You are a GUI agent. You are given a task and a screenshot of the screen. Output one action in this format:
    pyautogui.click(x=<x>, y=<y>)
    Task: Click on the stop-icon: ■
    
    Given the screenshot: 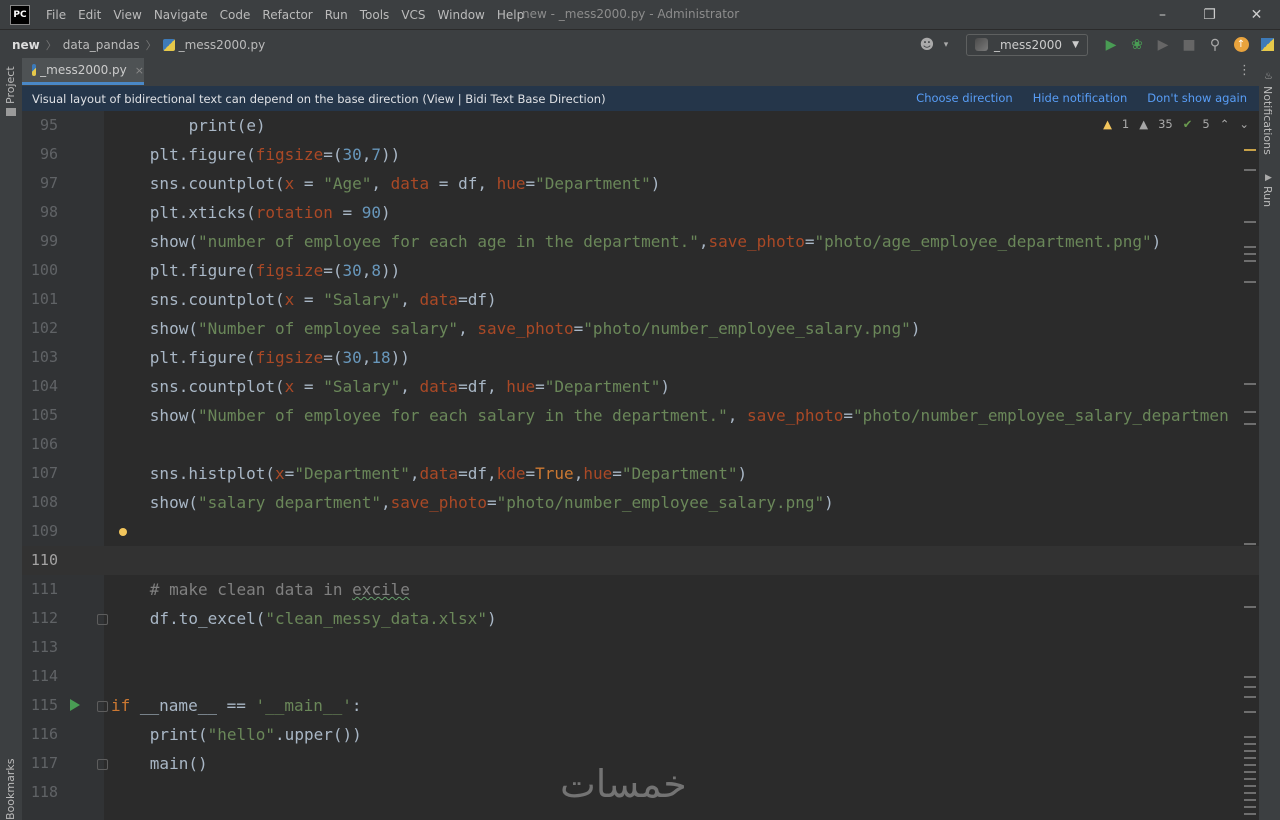 What is the action you would take?
    pyautogui.click(x=1189, y=45)
    